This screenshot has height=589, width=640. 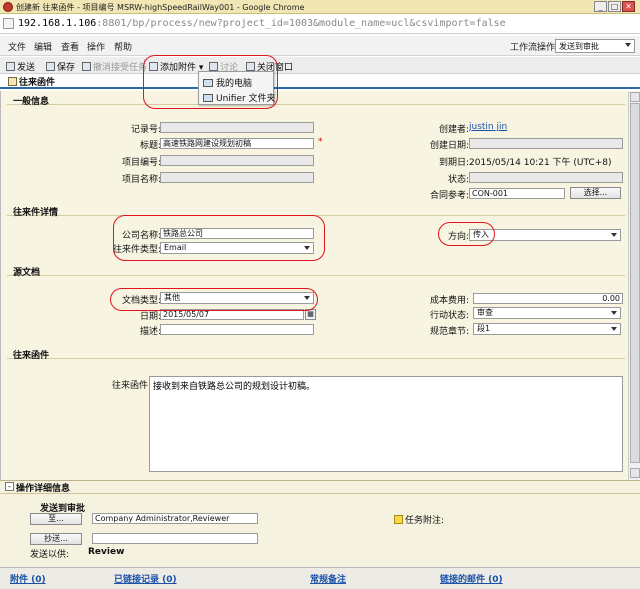 What do you see at coordinates (545, 235) in the screenshot?
I see `direction-select: 传入` at bounding box center [545, 235].